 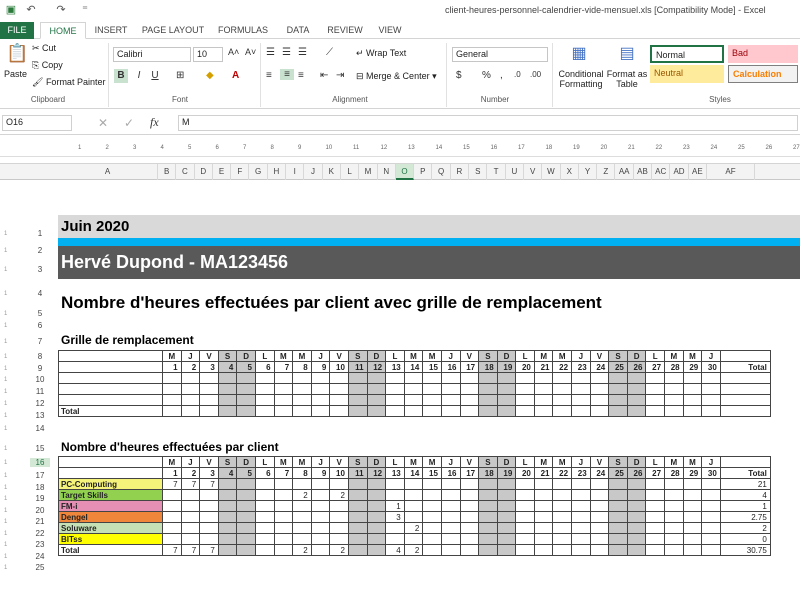 What do you see at coordinates (139, 76) in the screenshot?
I see `italic-button: I` at bounding box center [139, 76].